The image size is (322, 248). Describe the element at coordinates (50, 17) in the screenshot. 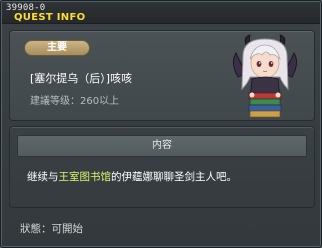

I see `window-title: QUEST INFO` at that location.